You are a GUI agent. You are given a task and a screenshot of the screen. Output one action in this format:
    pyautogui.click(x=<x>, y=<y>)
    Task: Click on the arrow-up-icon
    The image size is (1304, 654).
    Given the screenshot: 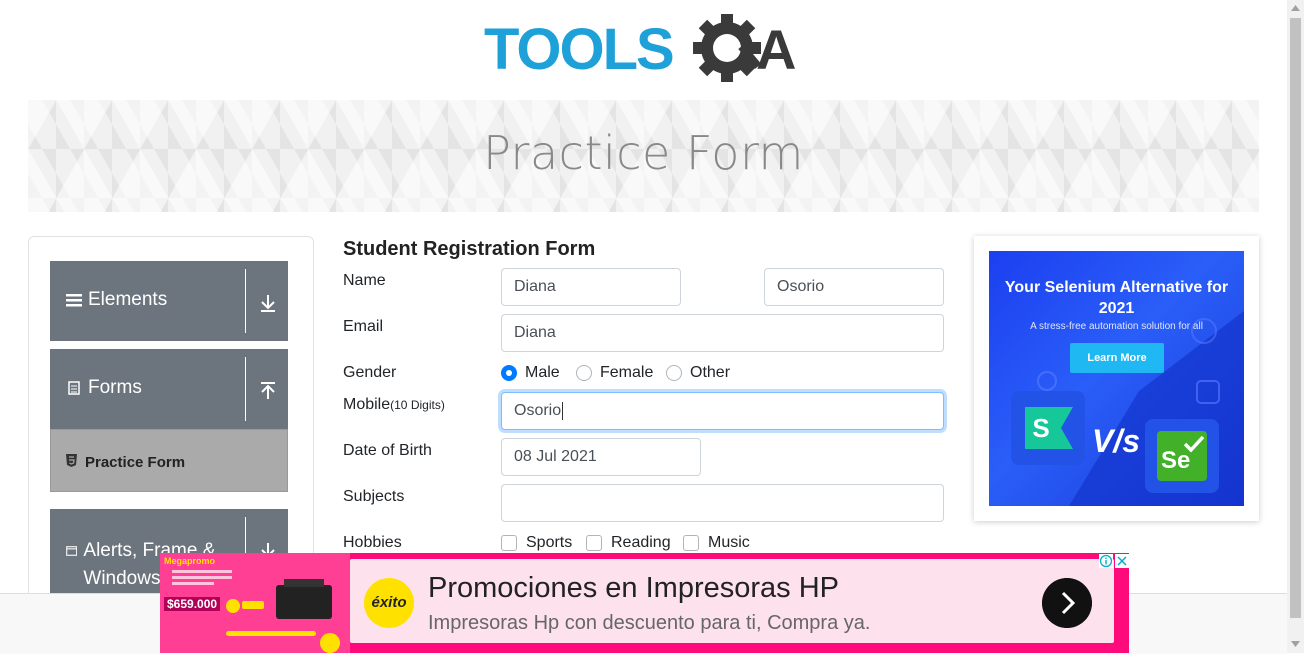 What is the action you would take?
    pyautogui.click(x=268, y=391)
    